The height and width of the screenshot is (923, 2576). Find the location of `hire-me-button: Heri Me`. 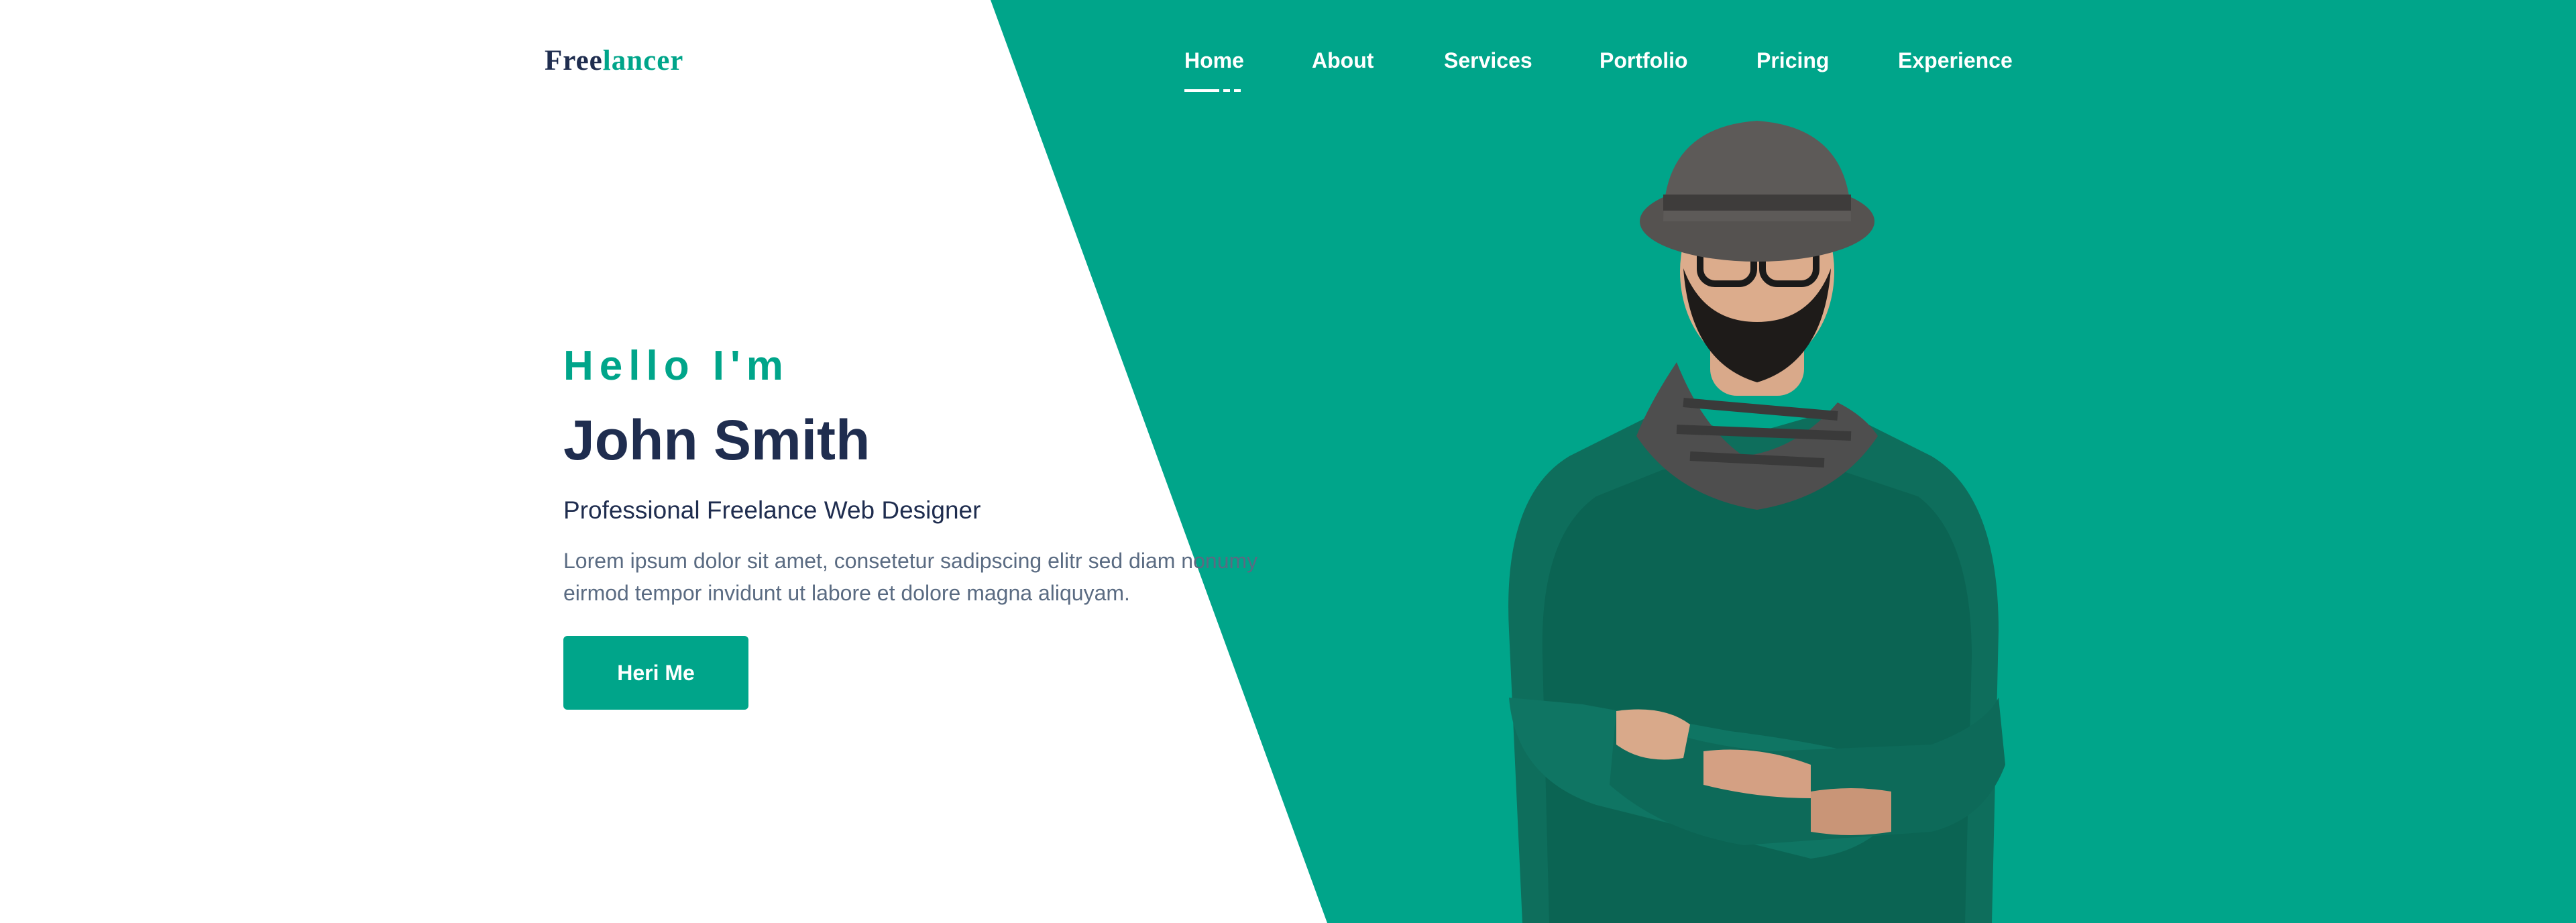

hire-me-button: Heri Me is located at coordinates (655, 673).